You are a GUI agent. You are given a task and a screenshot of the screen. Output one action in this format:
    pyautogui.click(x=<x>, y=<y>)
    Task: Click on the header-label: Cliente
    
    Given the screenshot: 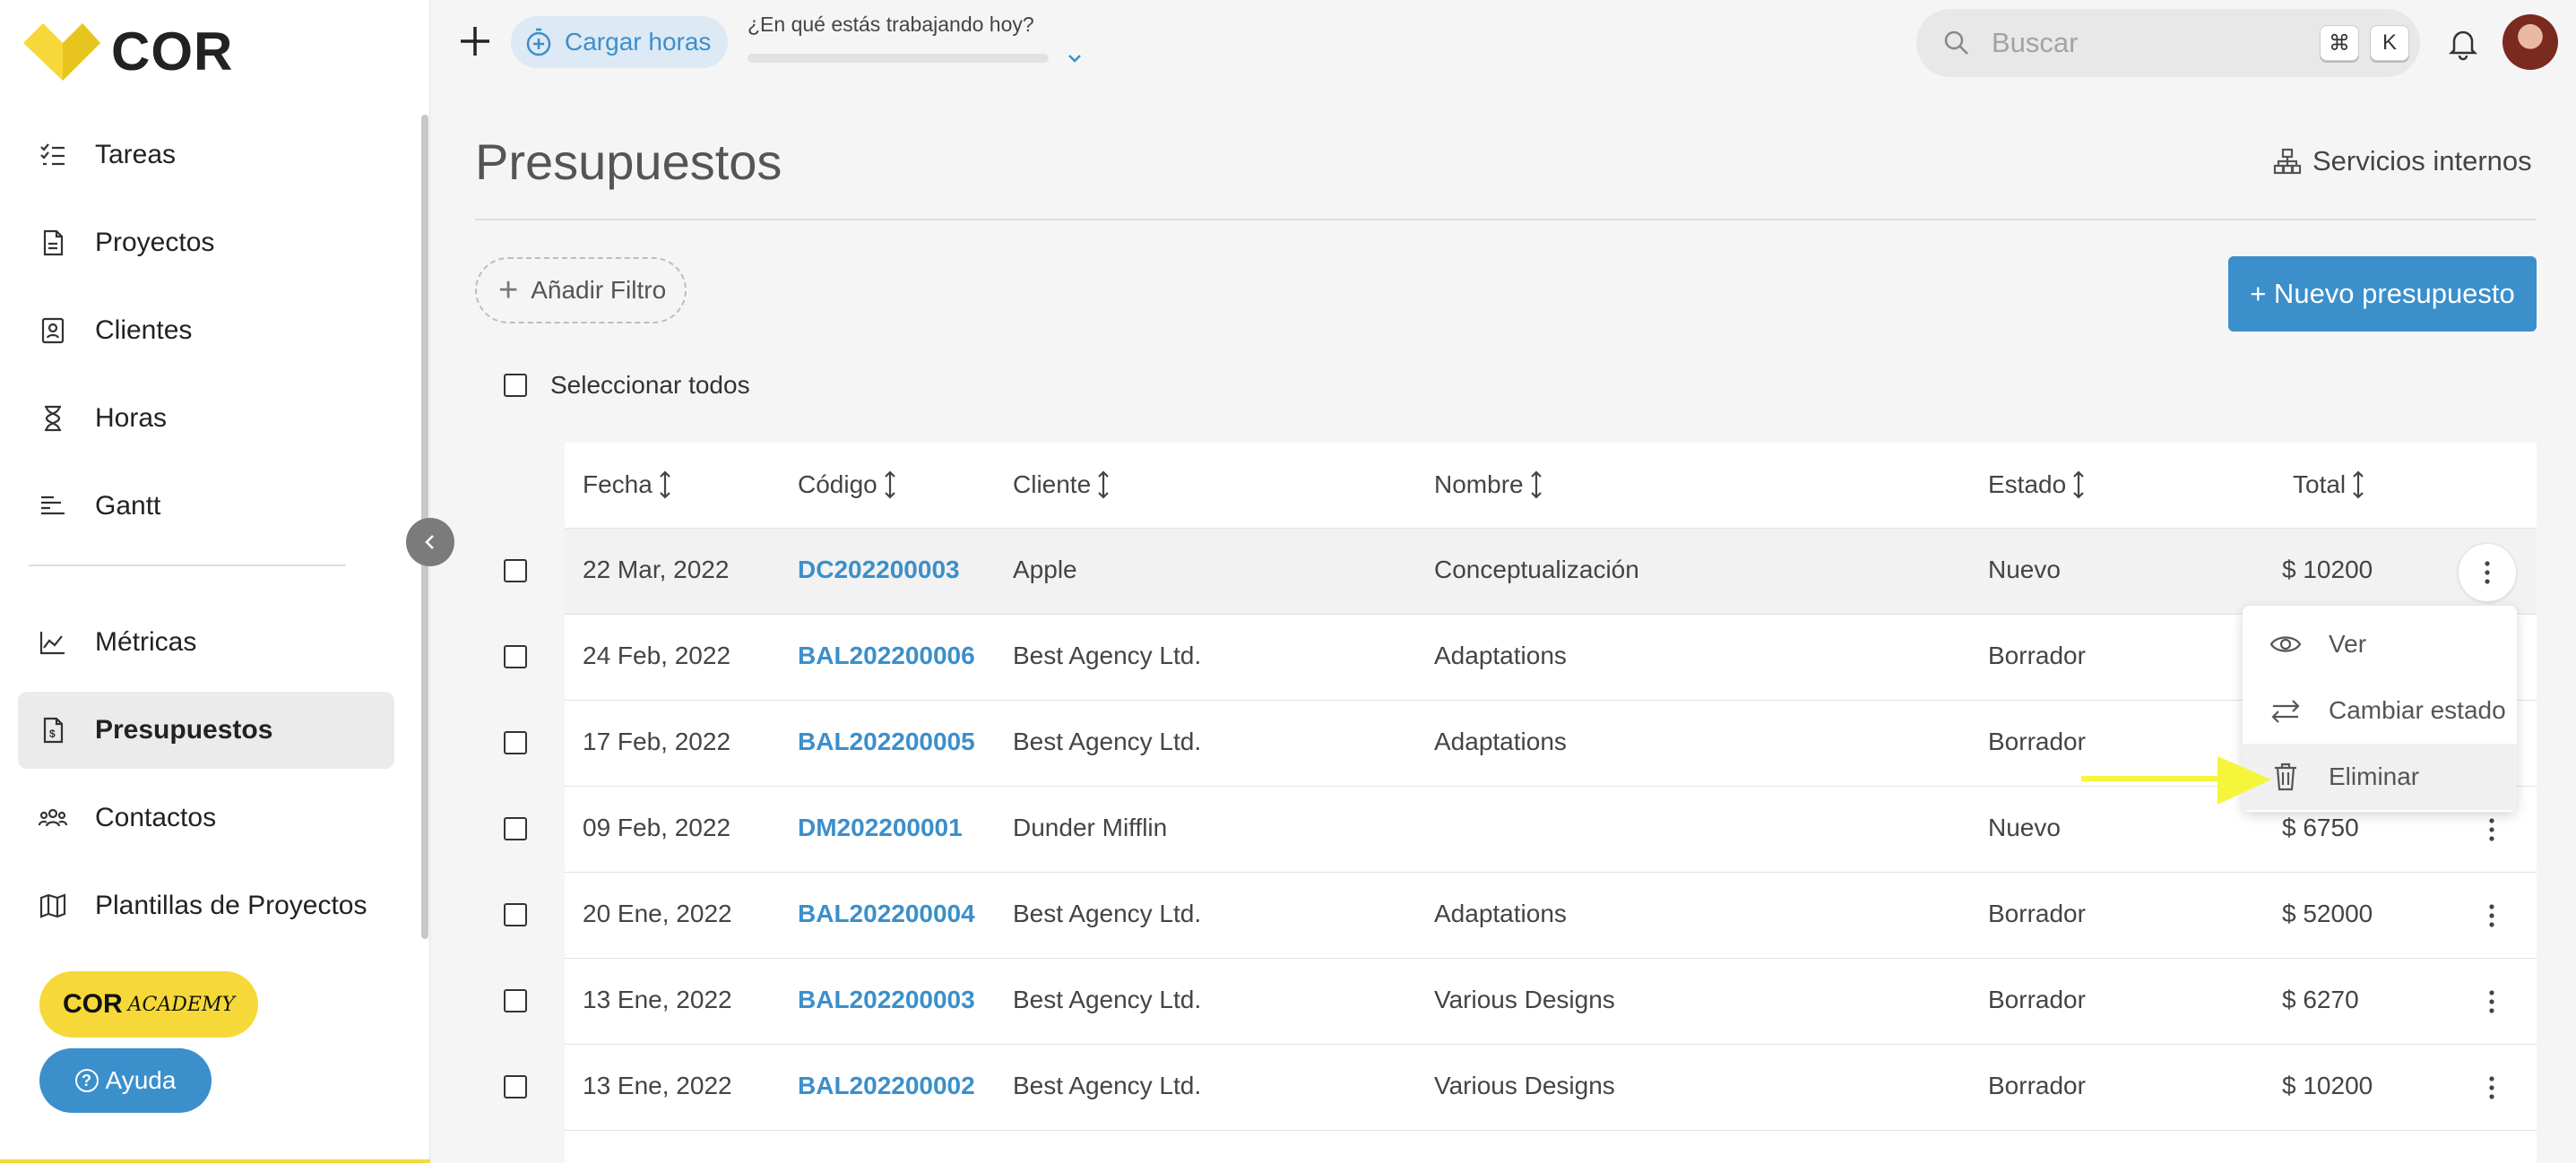 What is the action you would take?
    pyautogui.click(x=1052, y=484)
    